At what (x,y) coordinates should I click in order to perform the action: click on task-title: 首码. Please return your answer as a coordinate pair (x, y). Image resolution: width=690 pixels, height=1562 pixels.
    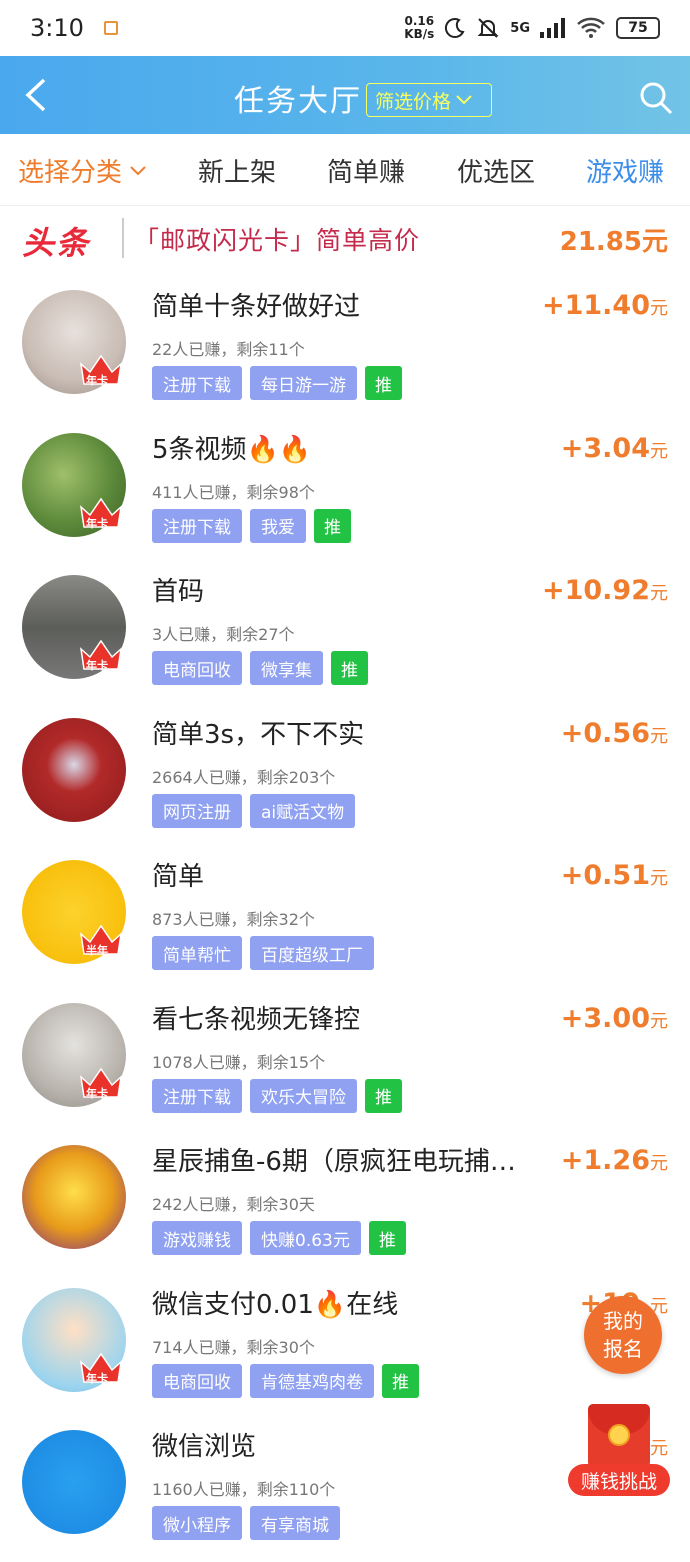
    Looking at the image, I should click on (178, 592).